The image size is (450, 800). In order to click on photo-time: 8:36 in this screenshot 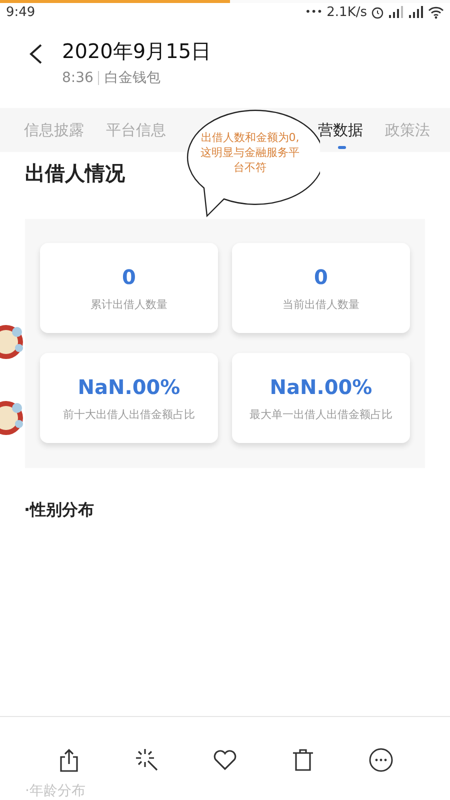, I will do `click(78, 78)`.